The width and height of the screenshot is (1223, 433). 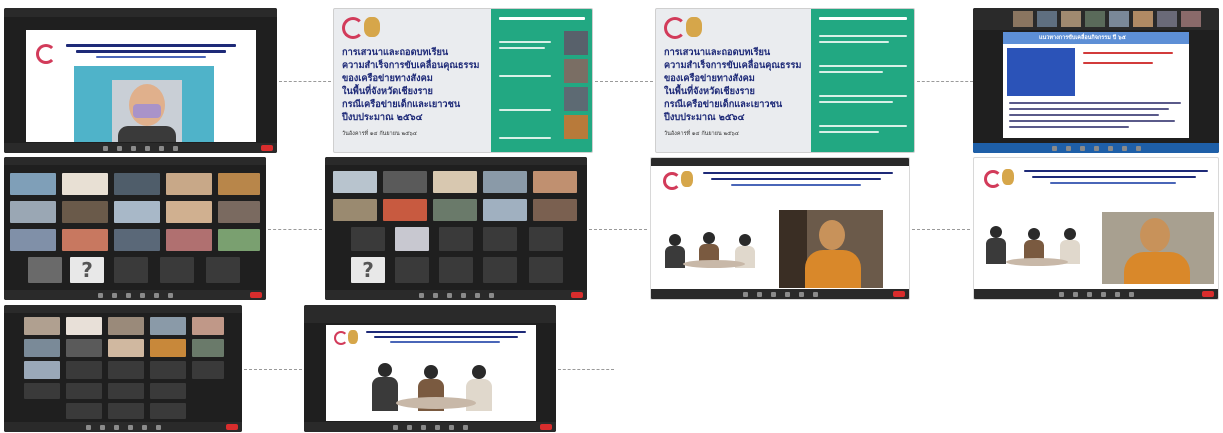 I want to click on presenter-video, so click(x=147, y=111).